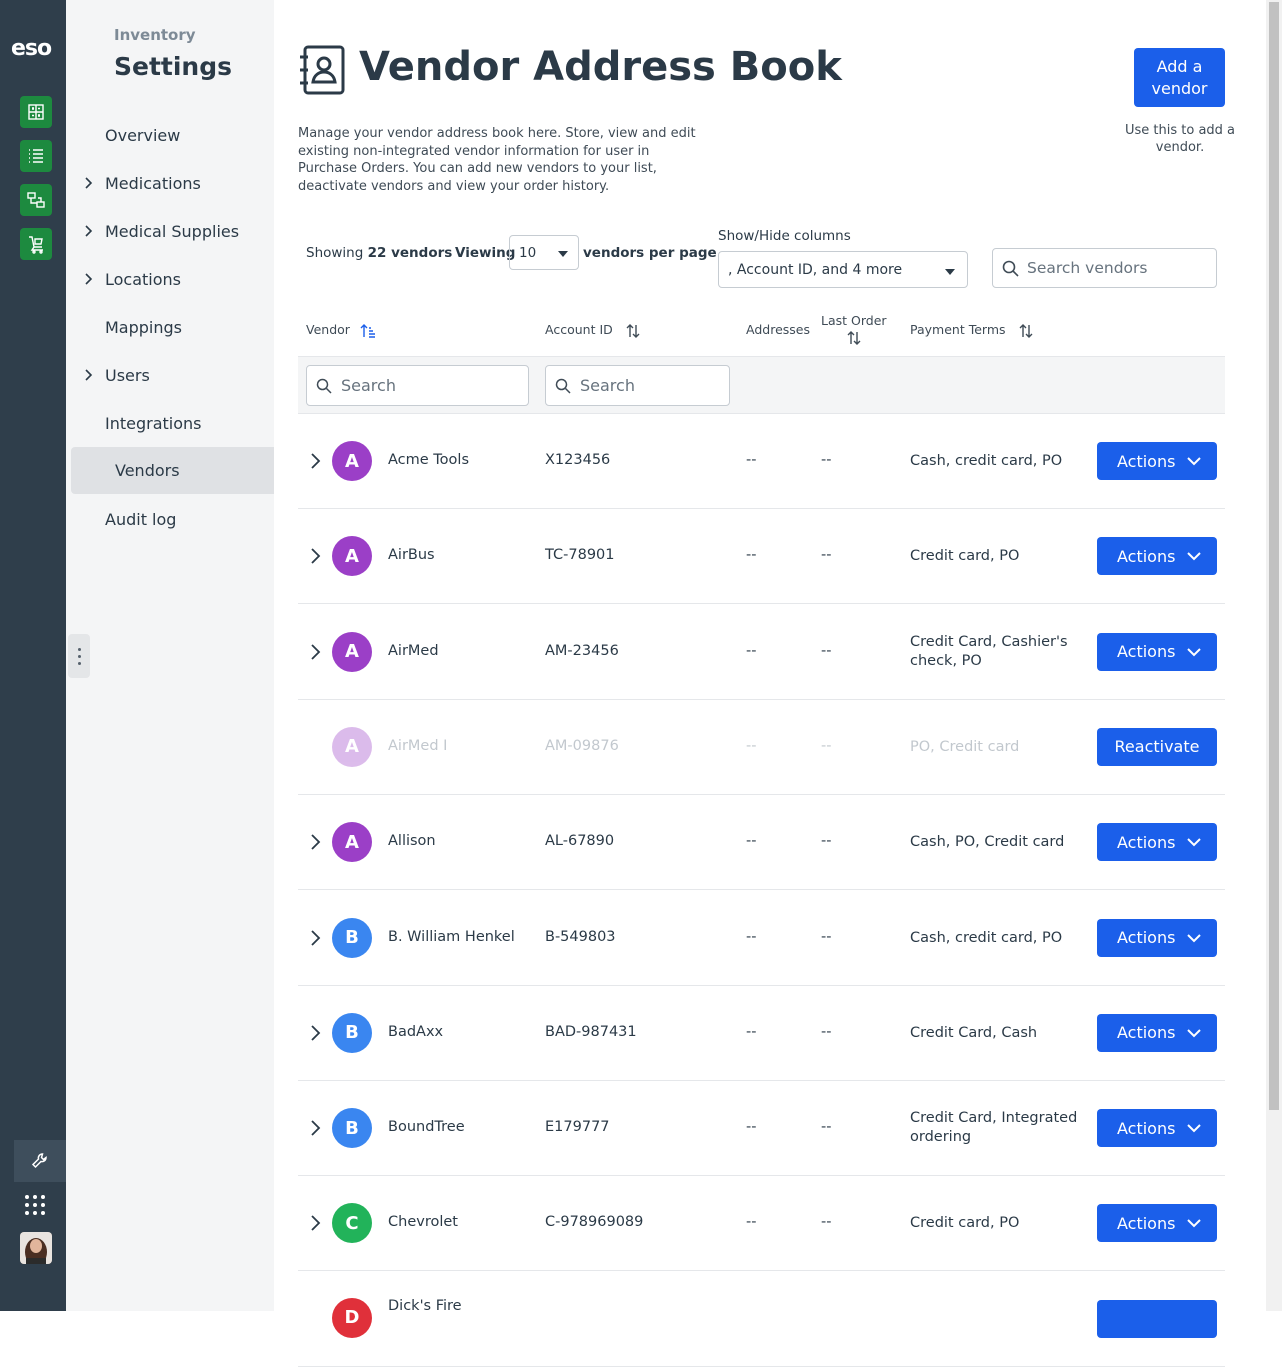 This screenshot has height=1367, width=1282. I want to click on address-book-icon, so click(322, 70).